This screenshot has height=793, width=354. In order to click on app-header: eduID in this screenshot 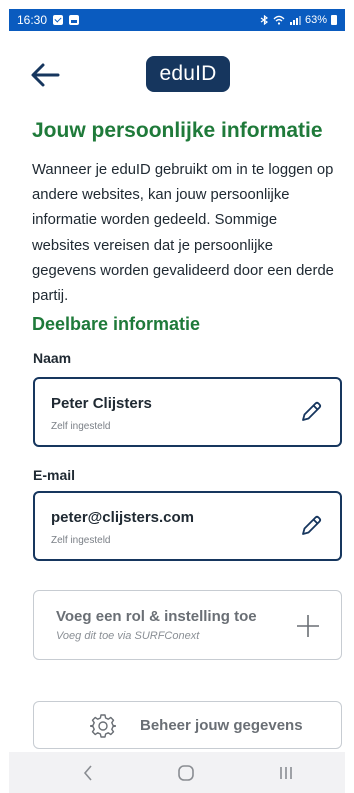, I will do `click(177, 74)`.